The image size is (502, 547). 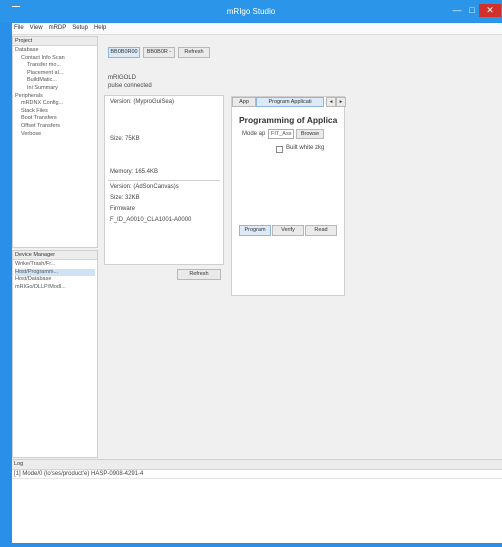 I want to click on device-refresh-button: Refresh, so click(x=199, y=274).